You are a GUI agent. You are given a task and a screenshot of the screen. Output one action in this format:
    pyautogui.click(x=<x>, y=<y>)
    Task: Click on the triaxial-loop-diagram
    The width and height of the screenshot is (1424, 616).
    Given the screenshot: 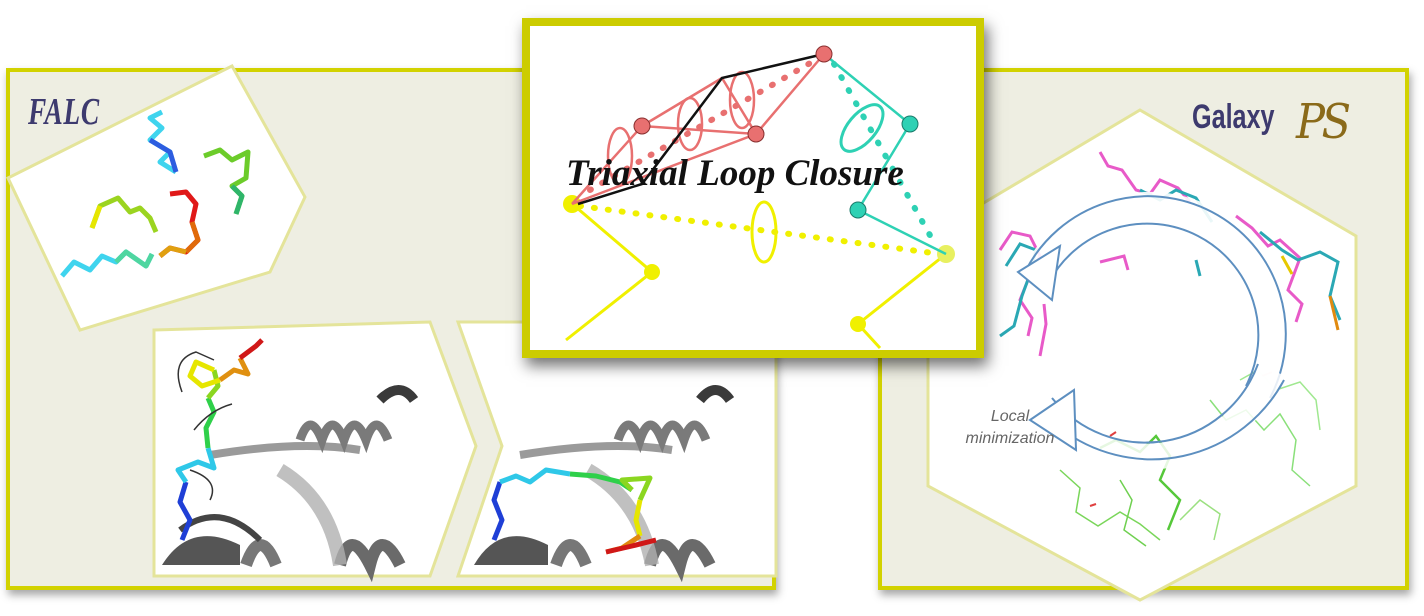 What is the action you would take?
    pyautogui.click(x=759, y=197)
    